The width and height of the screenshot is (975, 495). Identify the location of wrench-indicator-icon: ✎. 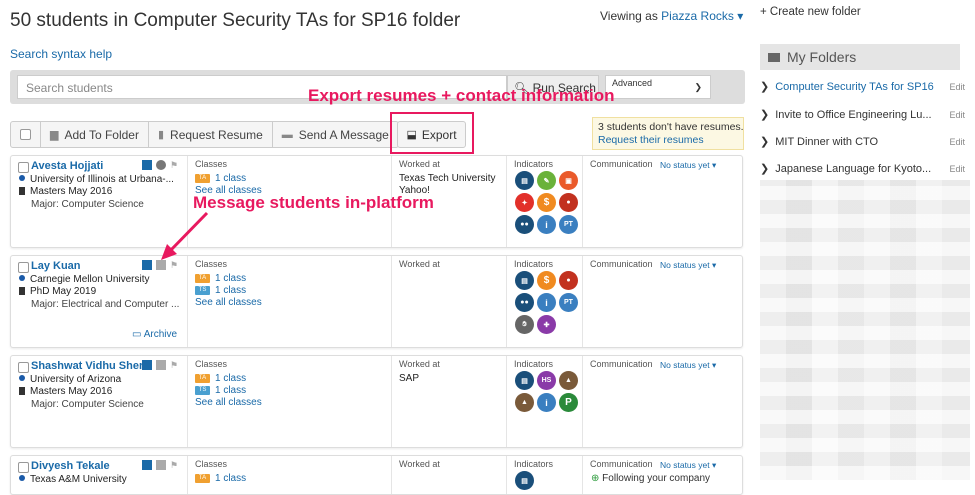
(546, 180).